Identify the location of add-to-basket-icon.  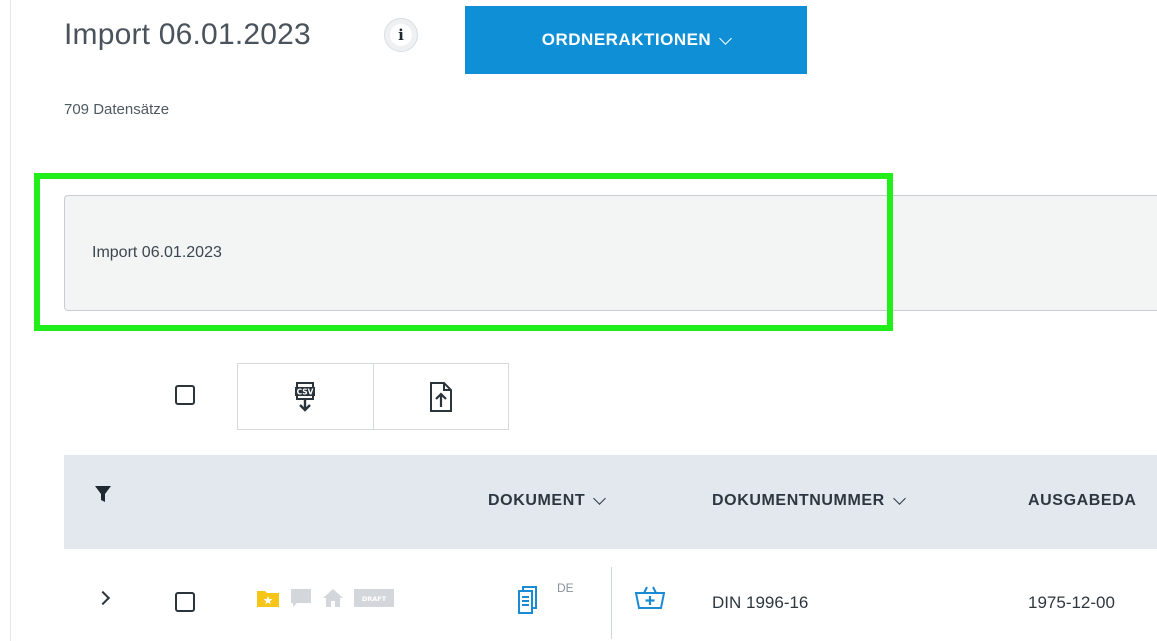
(650, 598).